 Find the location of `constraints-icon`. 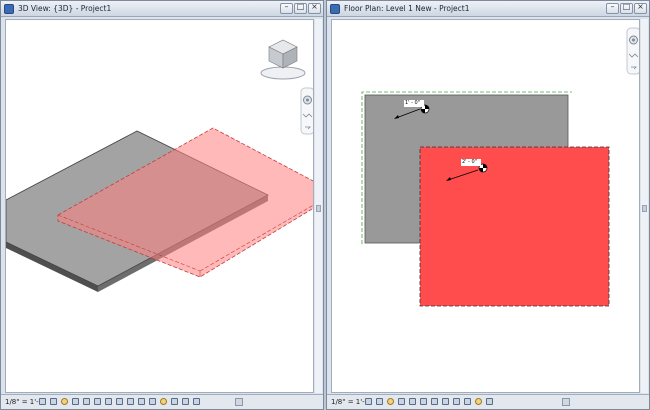

constraints-icon is located at coordinates (185, 401).